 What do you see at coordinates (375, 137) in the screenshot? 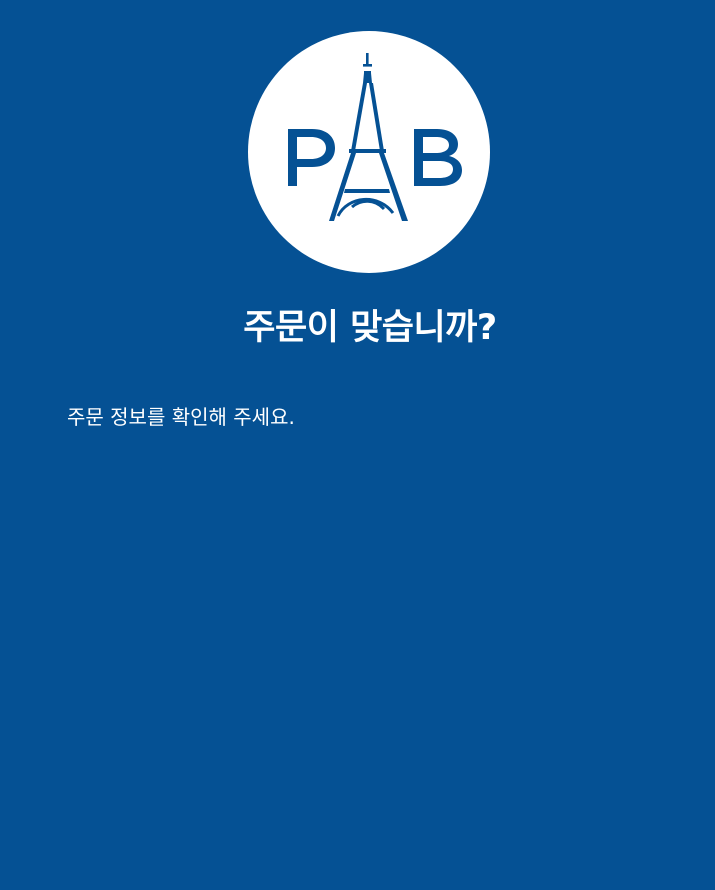
I see `eiffel-tower-logo-icon` at bounding box center [375, 137].